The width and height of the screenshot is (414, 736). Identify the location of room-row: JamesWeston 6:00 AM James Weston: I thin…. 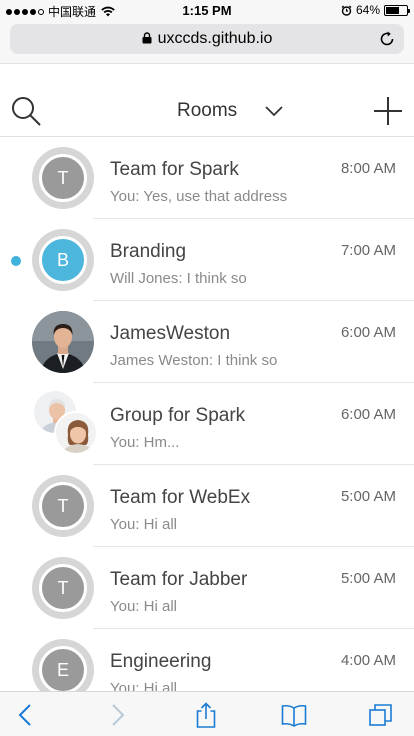
(207, 342).